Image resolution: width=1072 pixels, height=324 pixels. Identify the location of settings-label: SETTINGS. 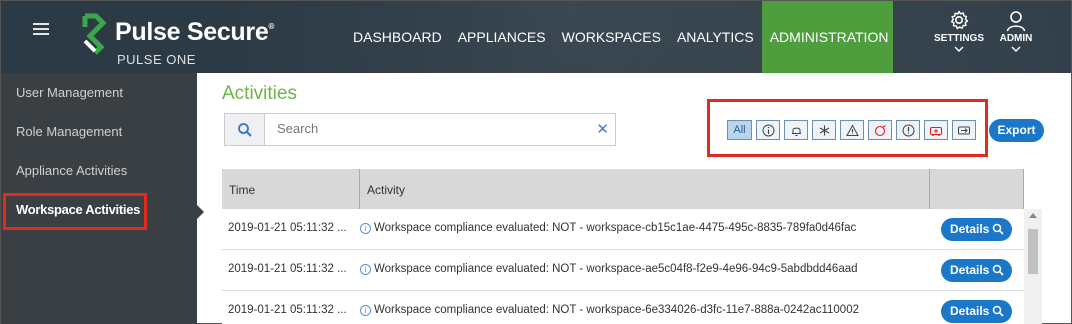
(958, 38).